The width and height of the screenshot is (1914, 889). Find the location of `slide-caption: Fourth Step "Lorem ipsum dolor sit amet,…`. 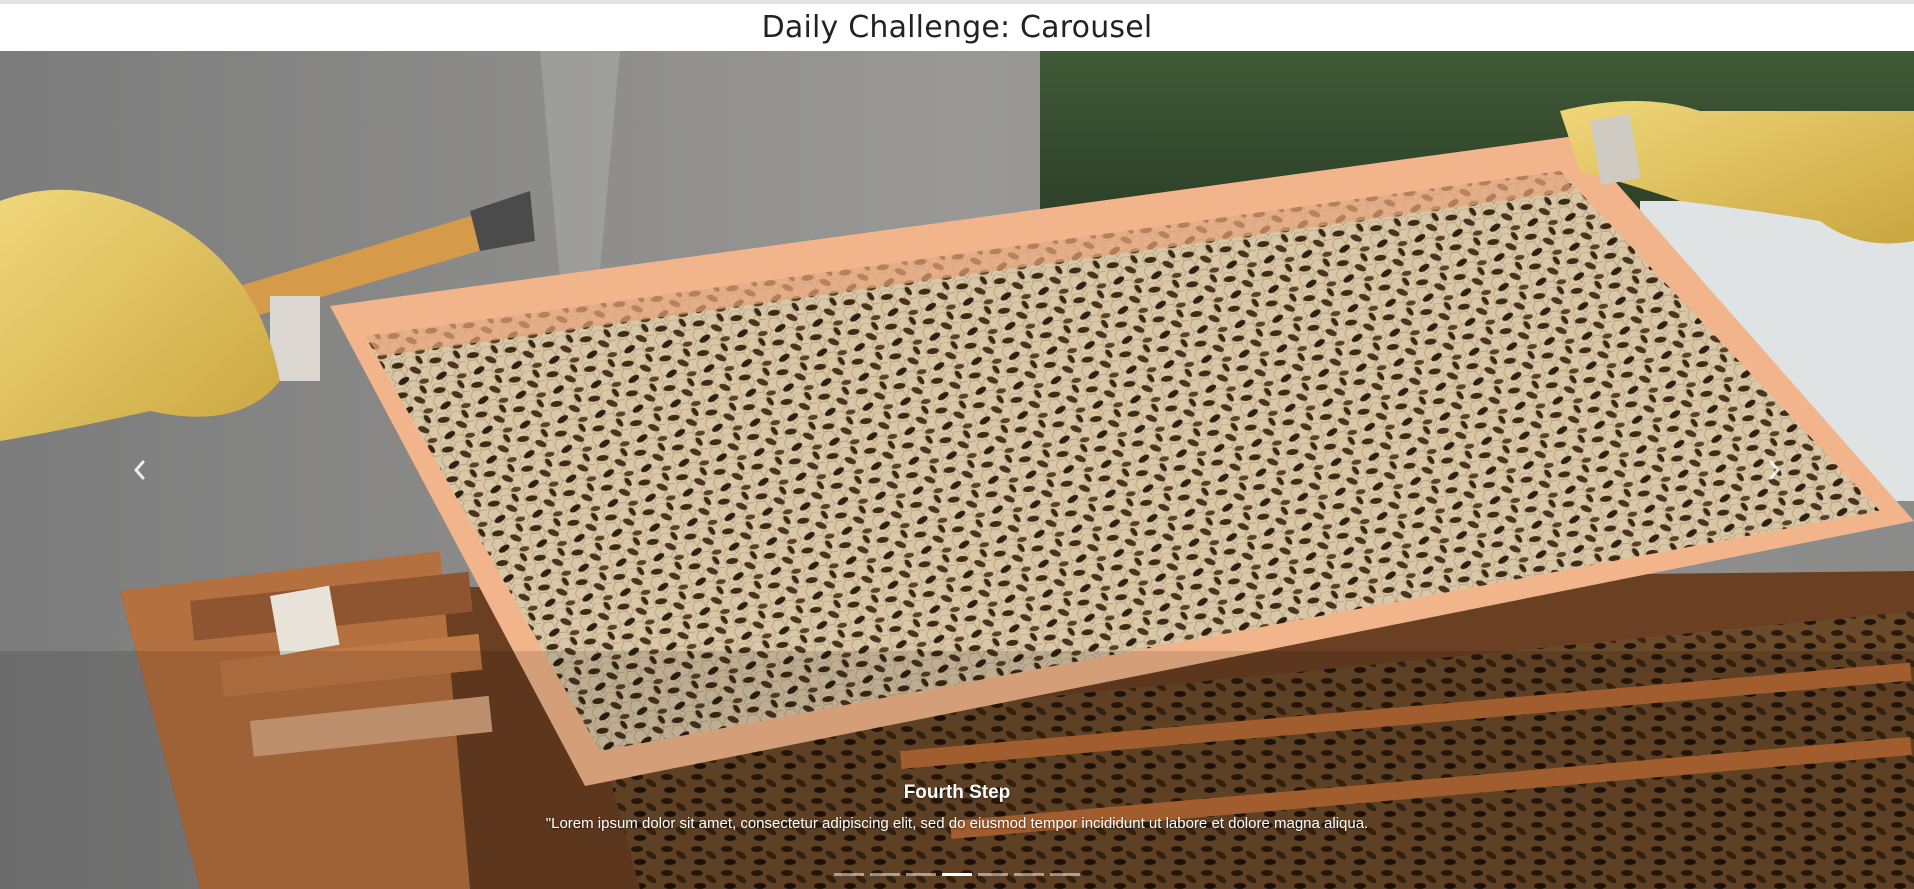

slide-caption: Fourth Step "Lorem ipsum dolor sit amet,… is located at coordinates (957, 807).